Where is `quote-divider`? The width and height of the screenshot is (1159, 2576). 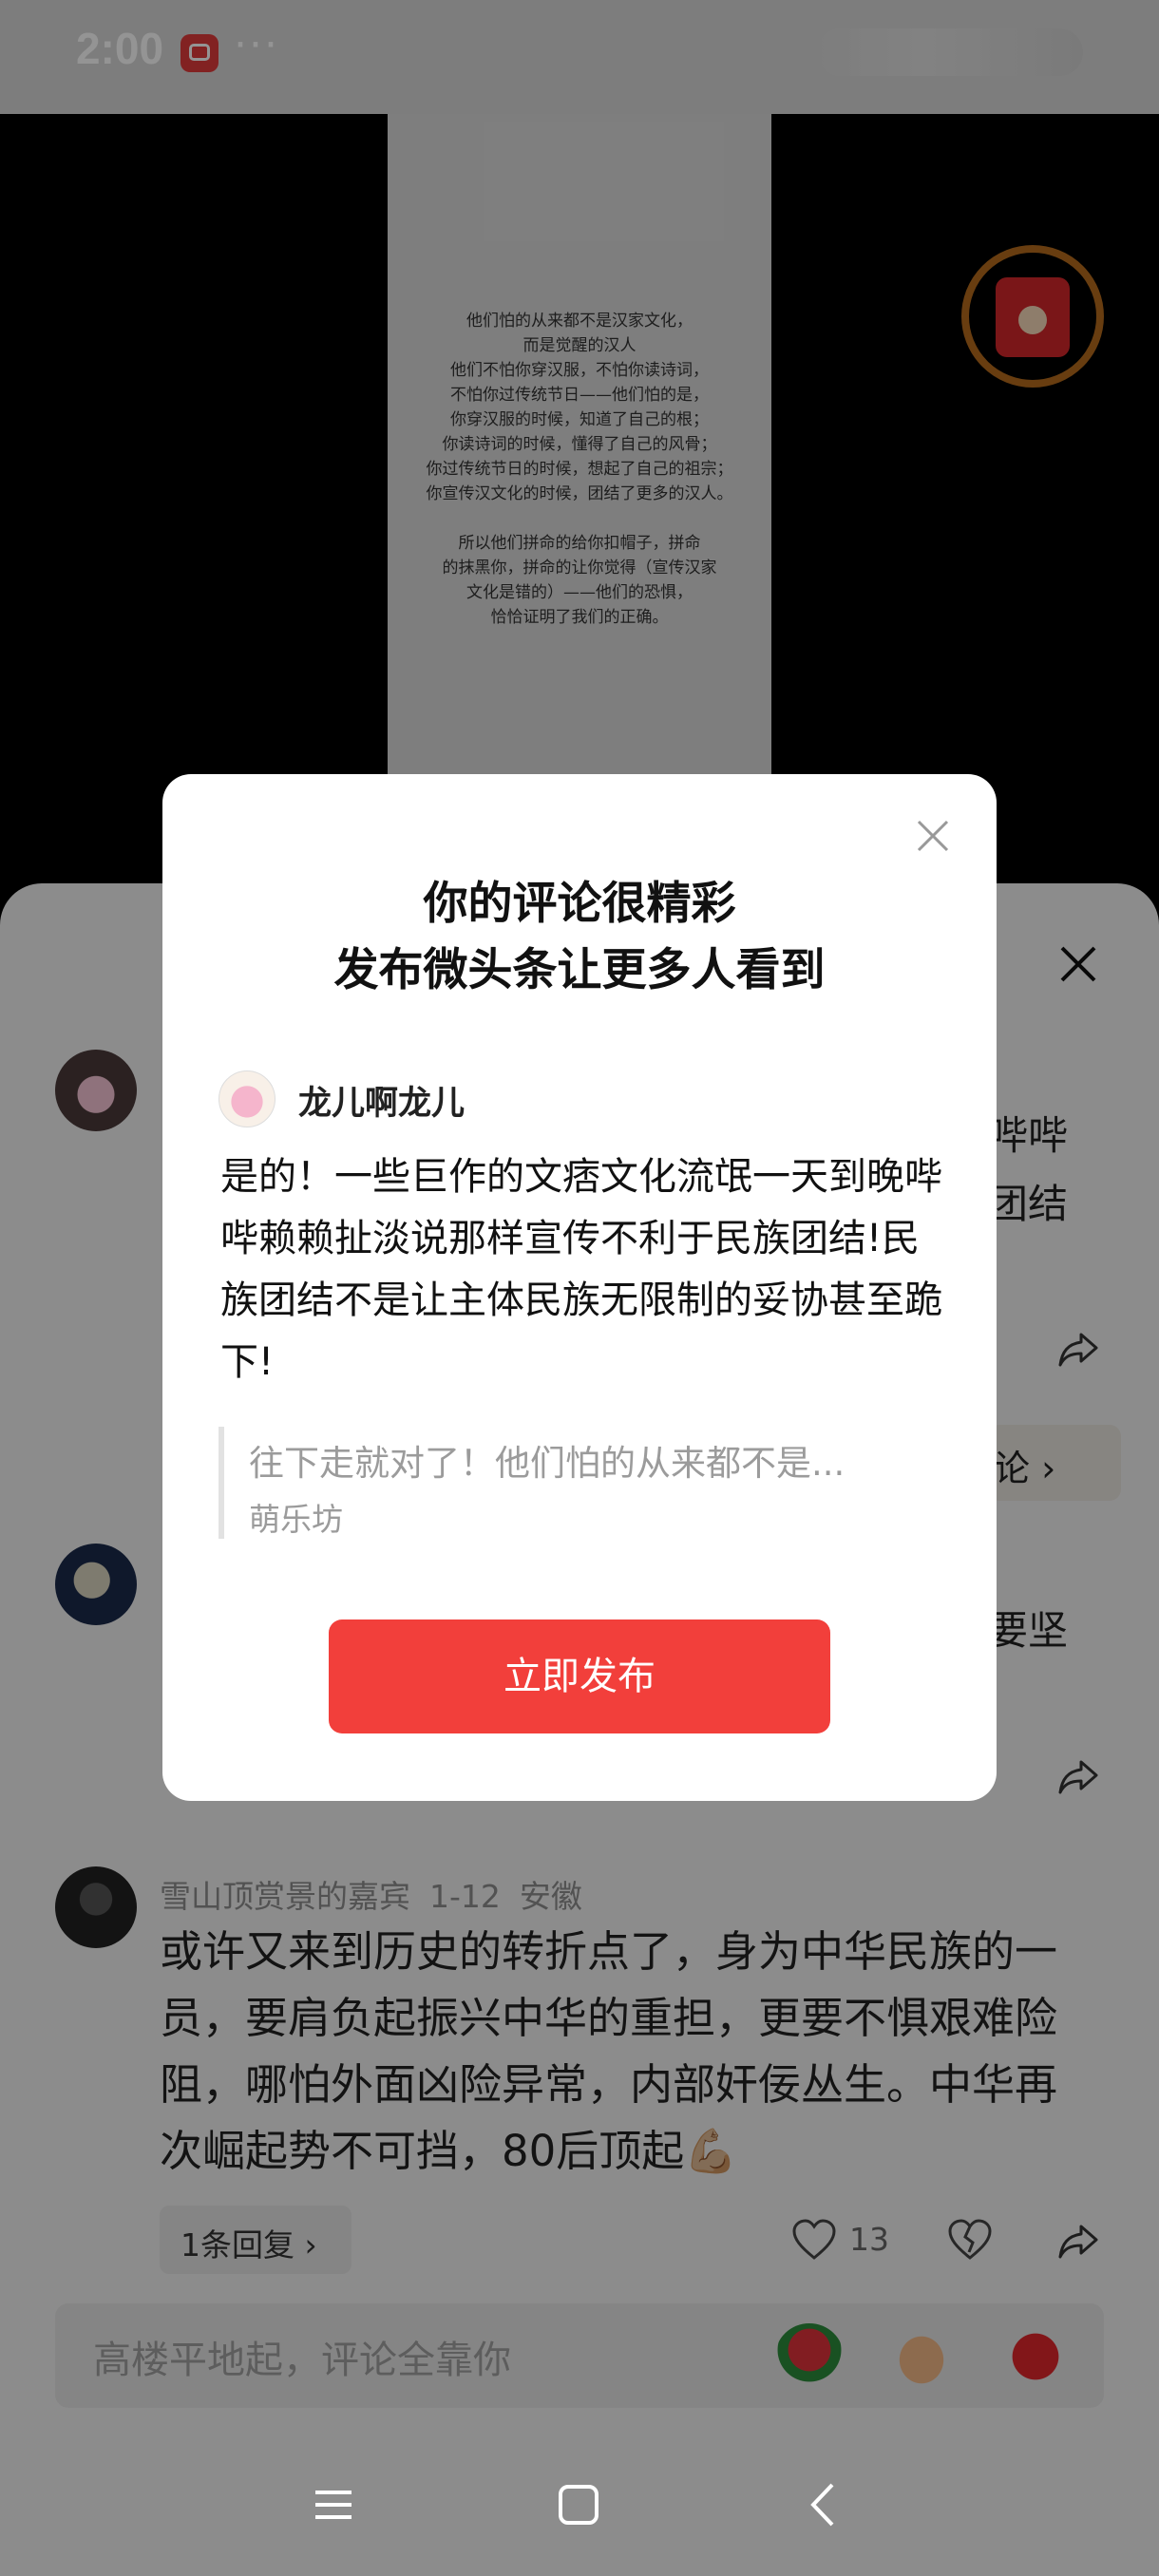
quote-divider is located at coordinates (221, 1483).